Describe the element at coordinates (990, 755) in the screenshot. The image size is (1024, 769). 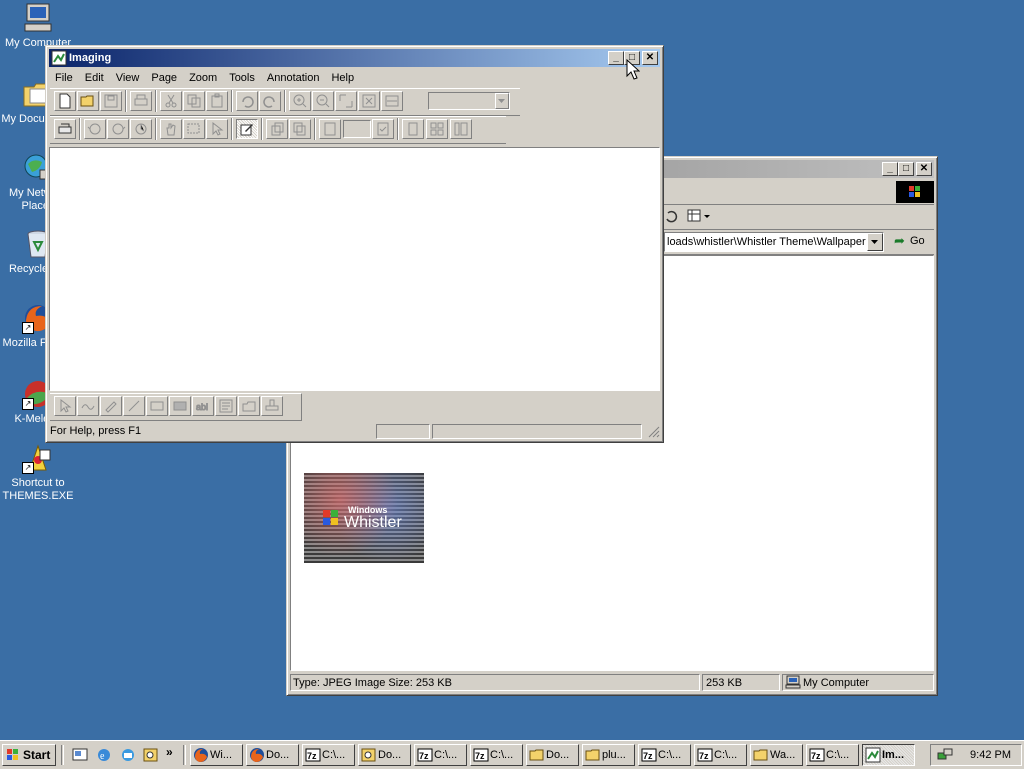
I see `tray-clock: 9:42 PM` at that location.